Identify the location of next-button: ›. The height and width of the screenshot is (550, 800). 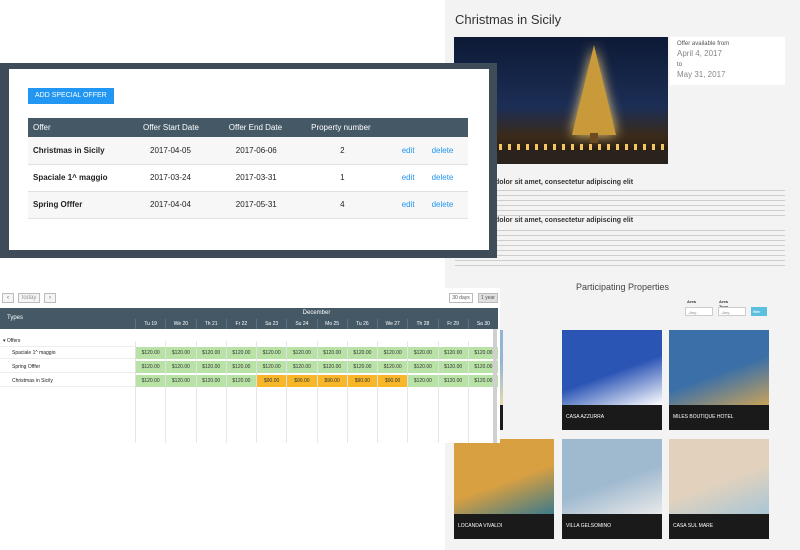
(50, 298).